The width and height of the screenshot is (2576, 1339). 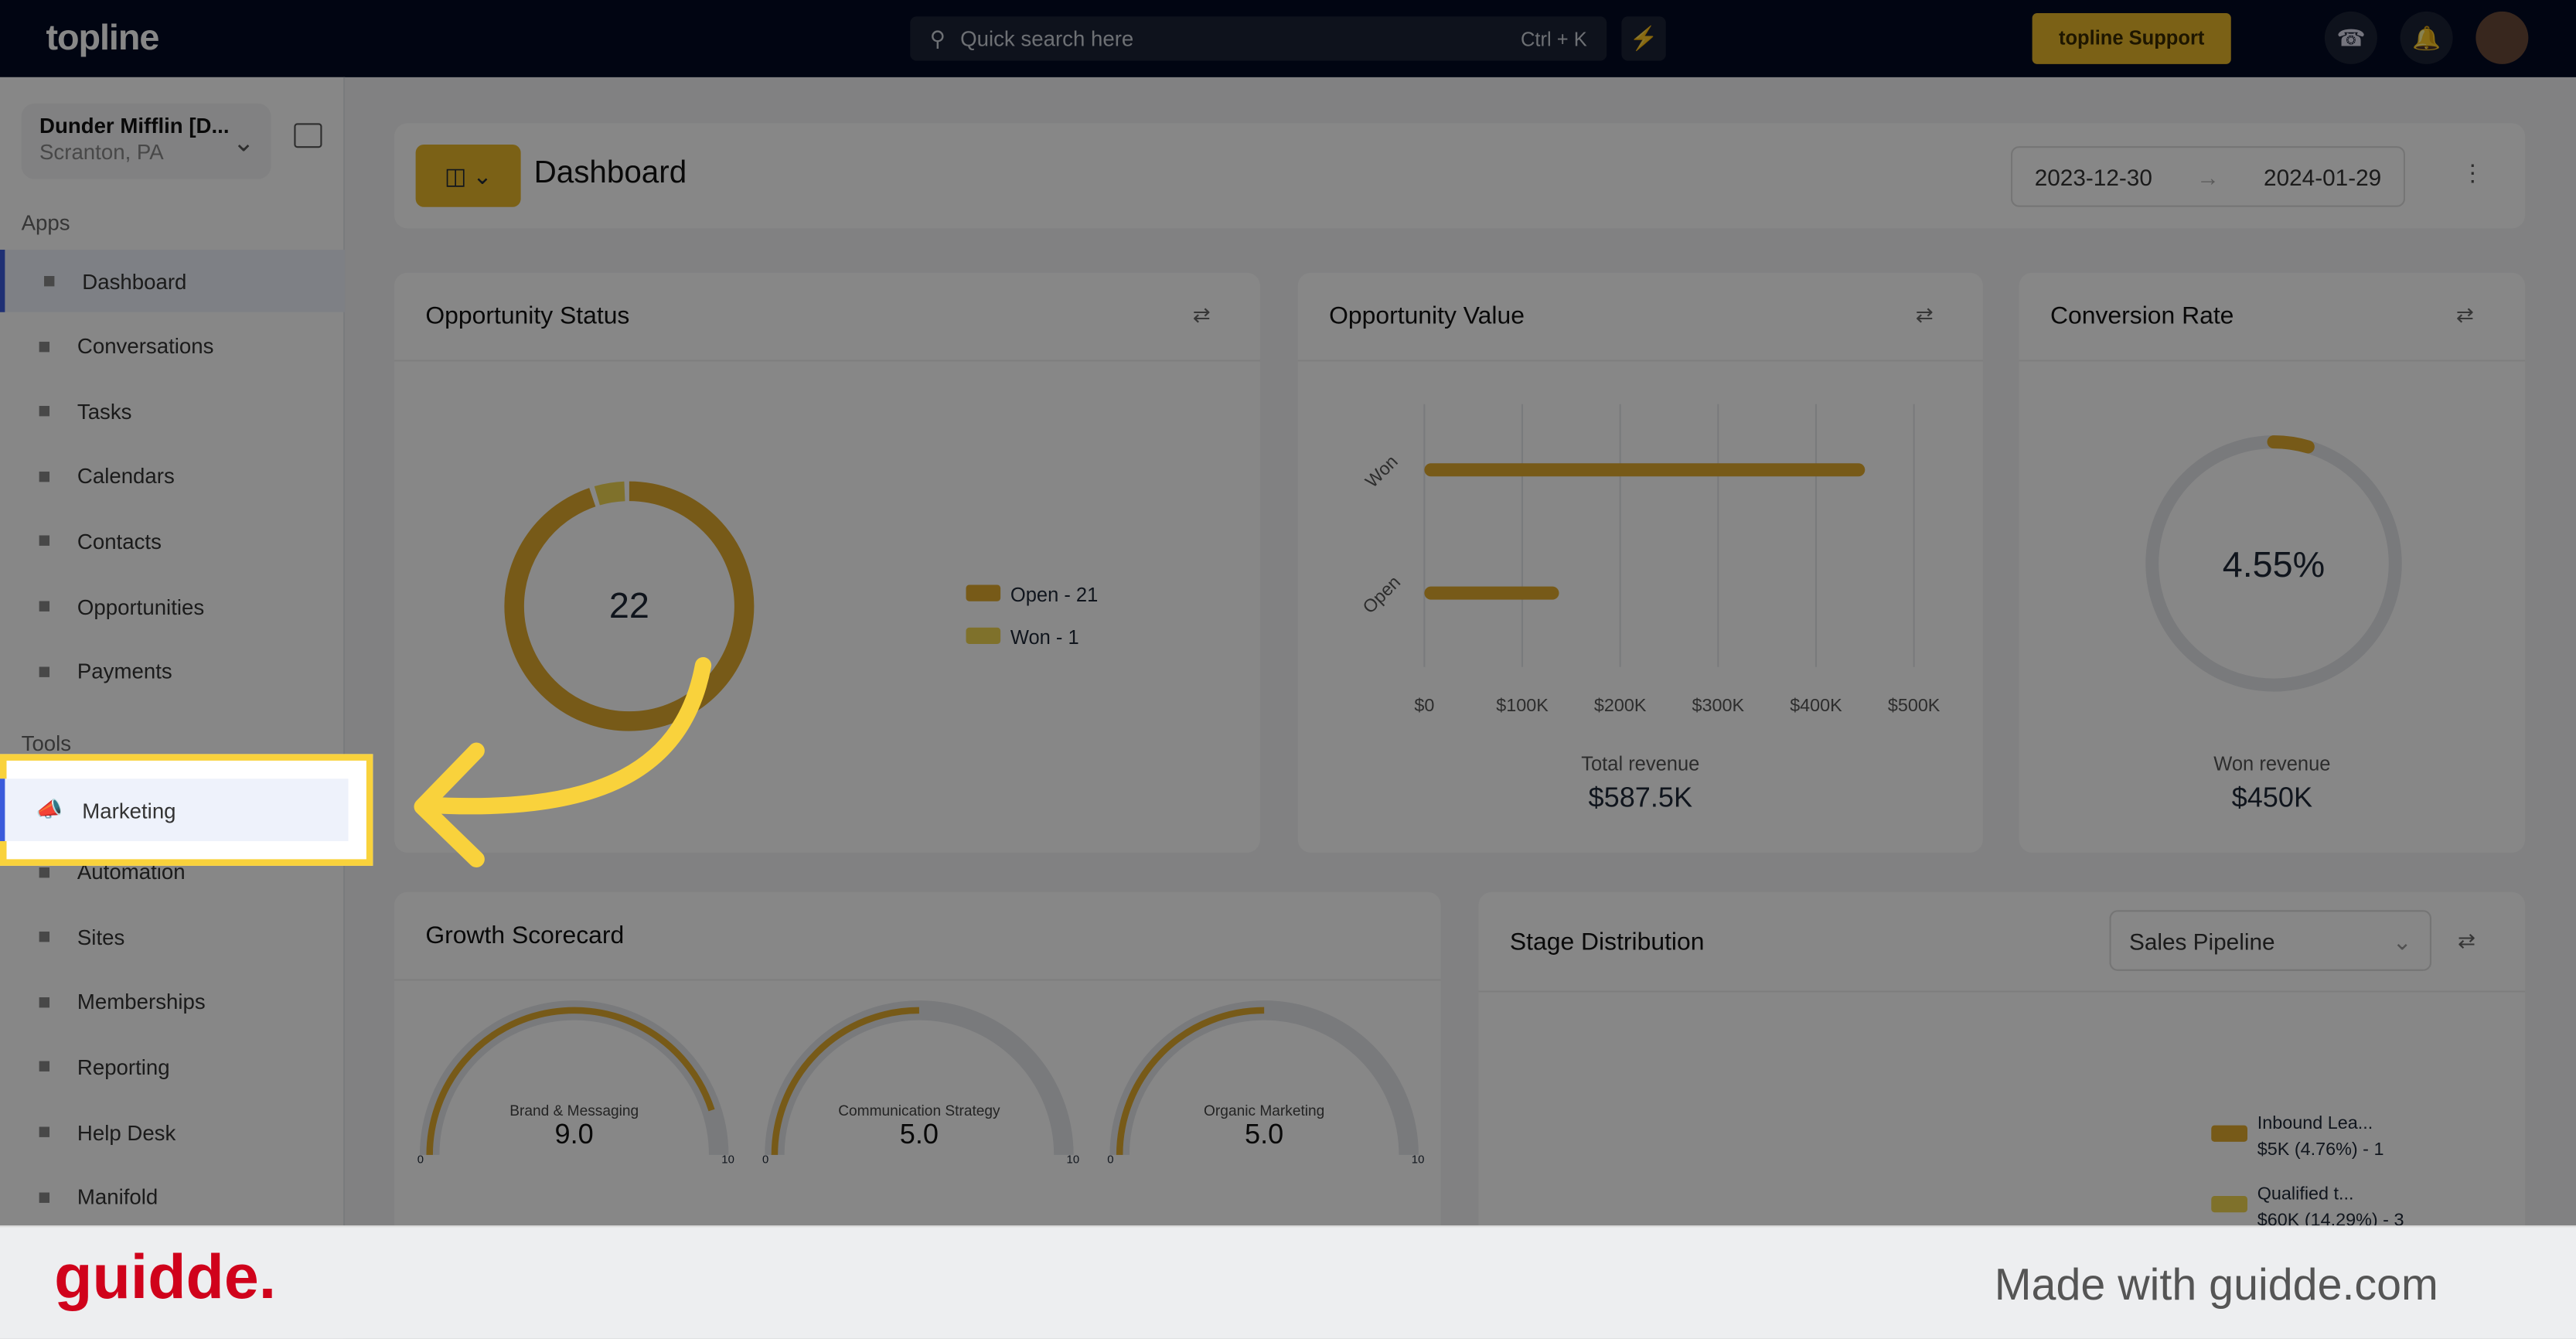 What do you see at coordinates (2216, 1284) in the screenshot?
I see `footer-tagline: Made with guidde.com` at bounding box center [2216, 1284].